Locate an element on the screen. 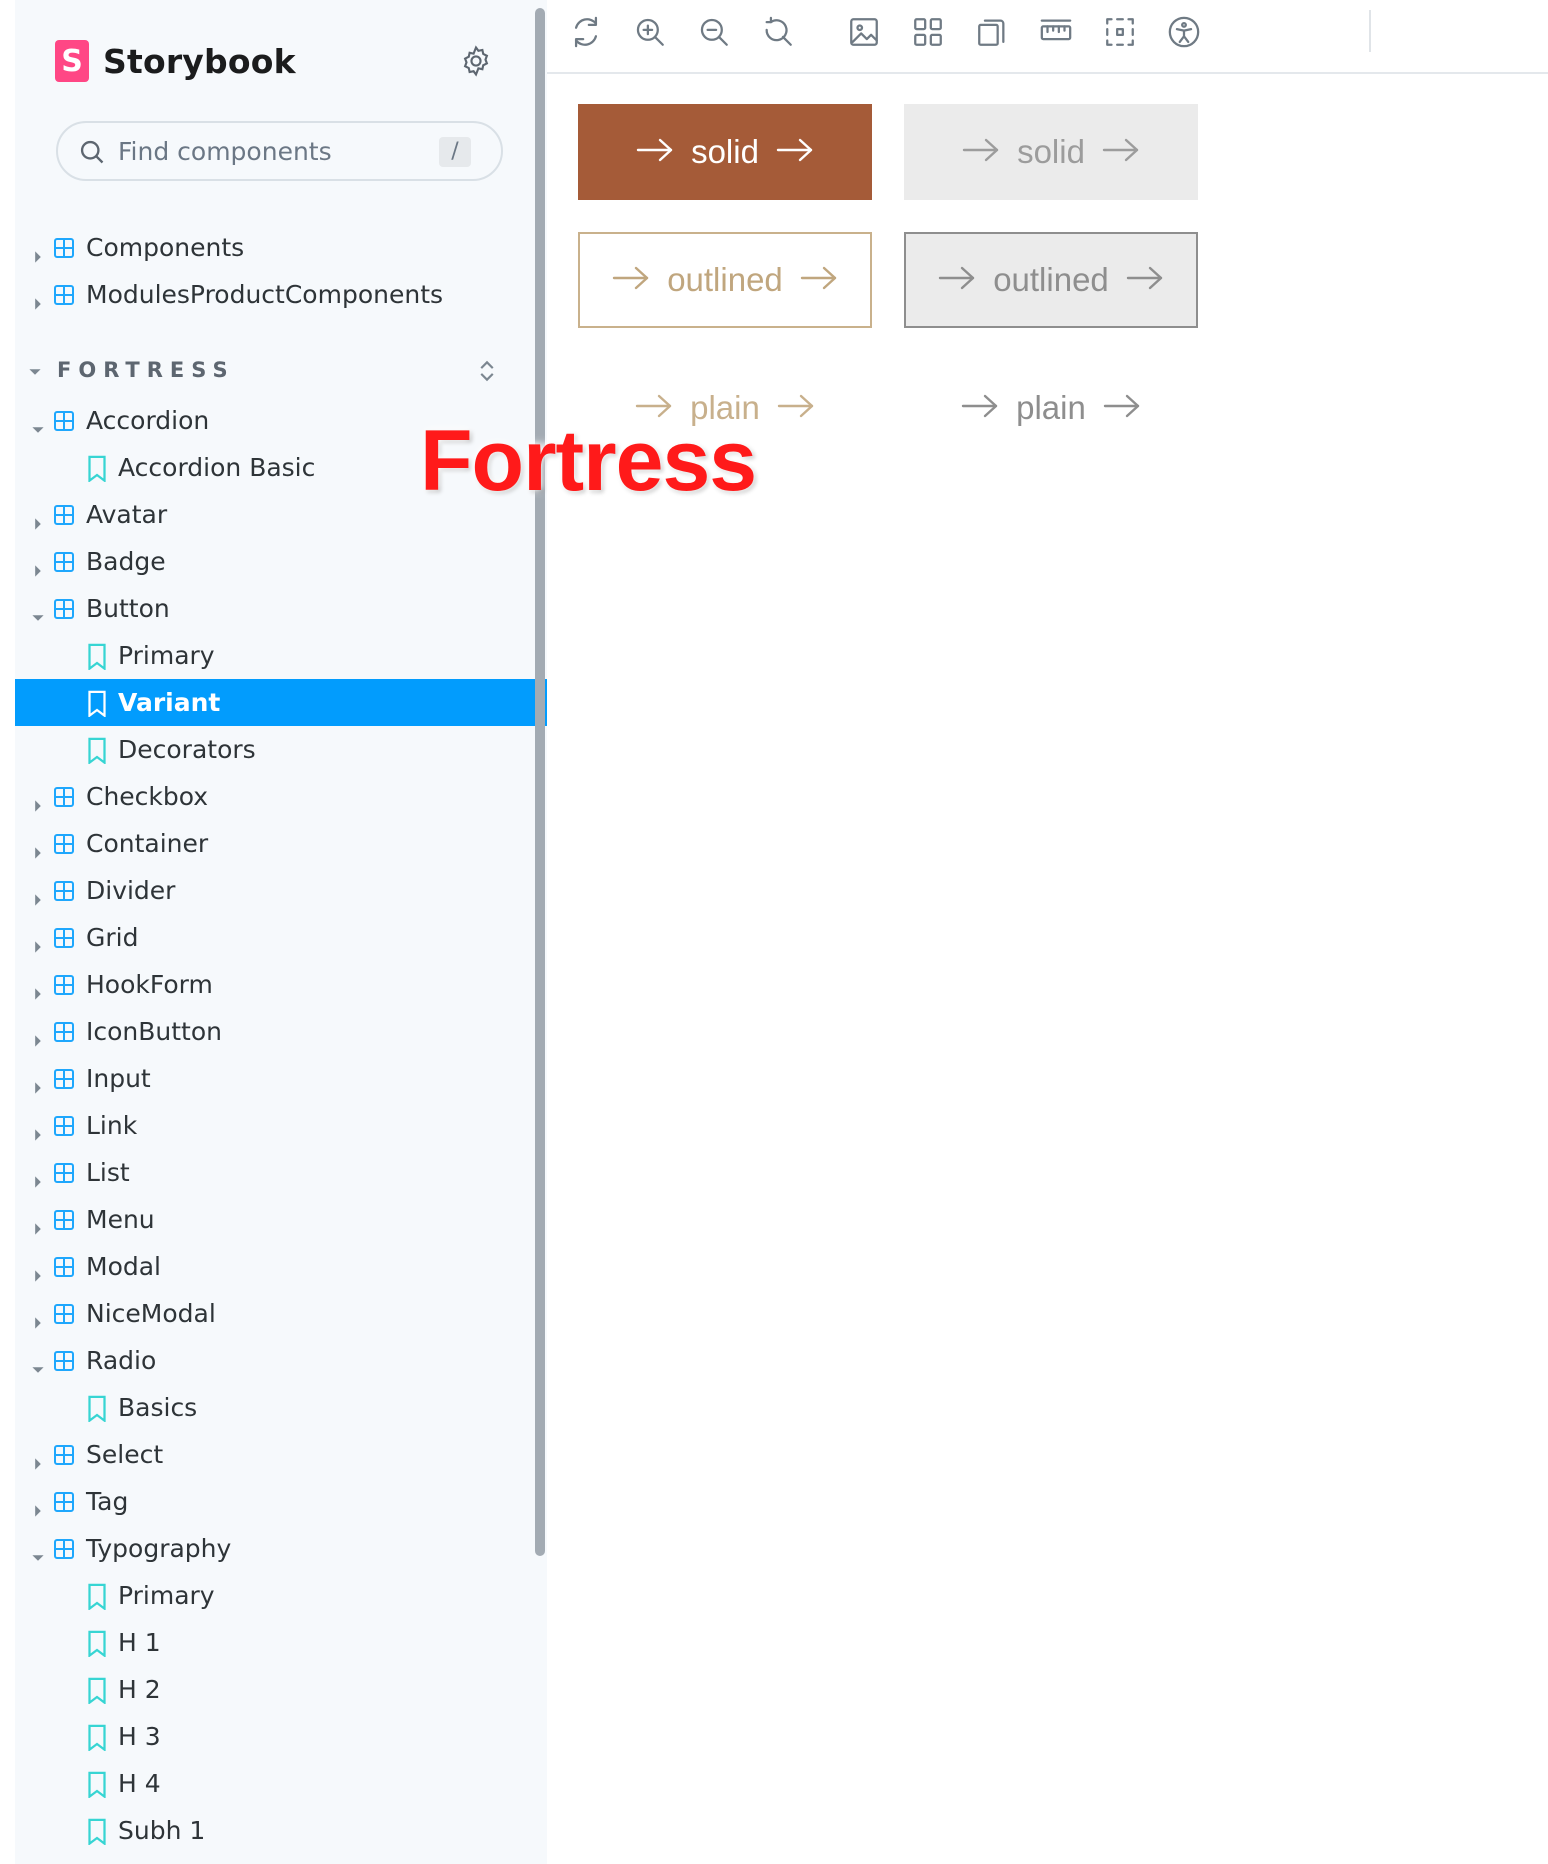 The width and height of the screenshot is (1548, 1864). sidebar-item-label: HookForm is located at coordinates (149, 984).